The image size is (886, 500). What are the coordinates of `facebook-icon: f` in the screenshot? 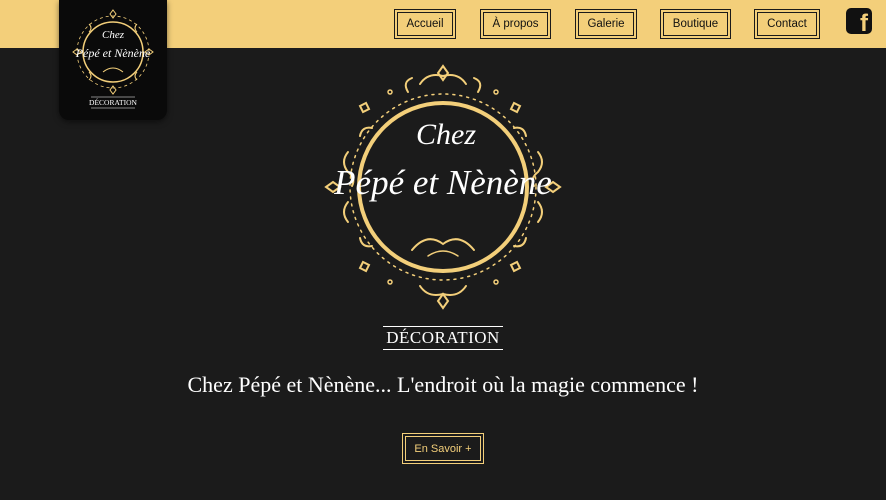 It's located at (859, 22).